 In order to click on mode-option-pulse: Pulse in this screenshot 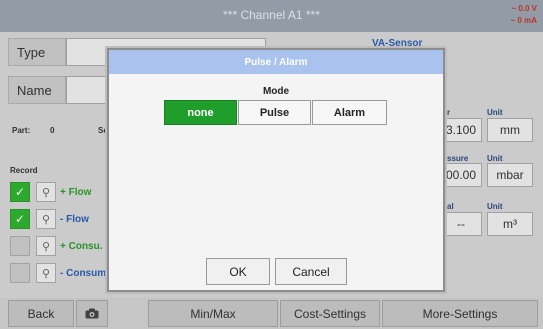, I will do `click(274, 112)`.